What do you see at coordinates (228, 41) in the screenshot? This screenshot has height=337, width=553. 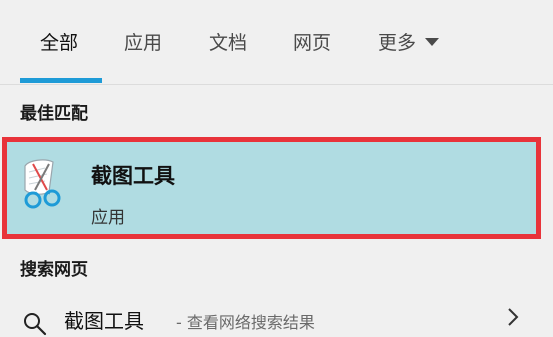 I see `tab-documents: 文档` at bounding box center [228, 41].